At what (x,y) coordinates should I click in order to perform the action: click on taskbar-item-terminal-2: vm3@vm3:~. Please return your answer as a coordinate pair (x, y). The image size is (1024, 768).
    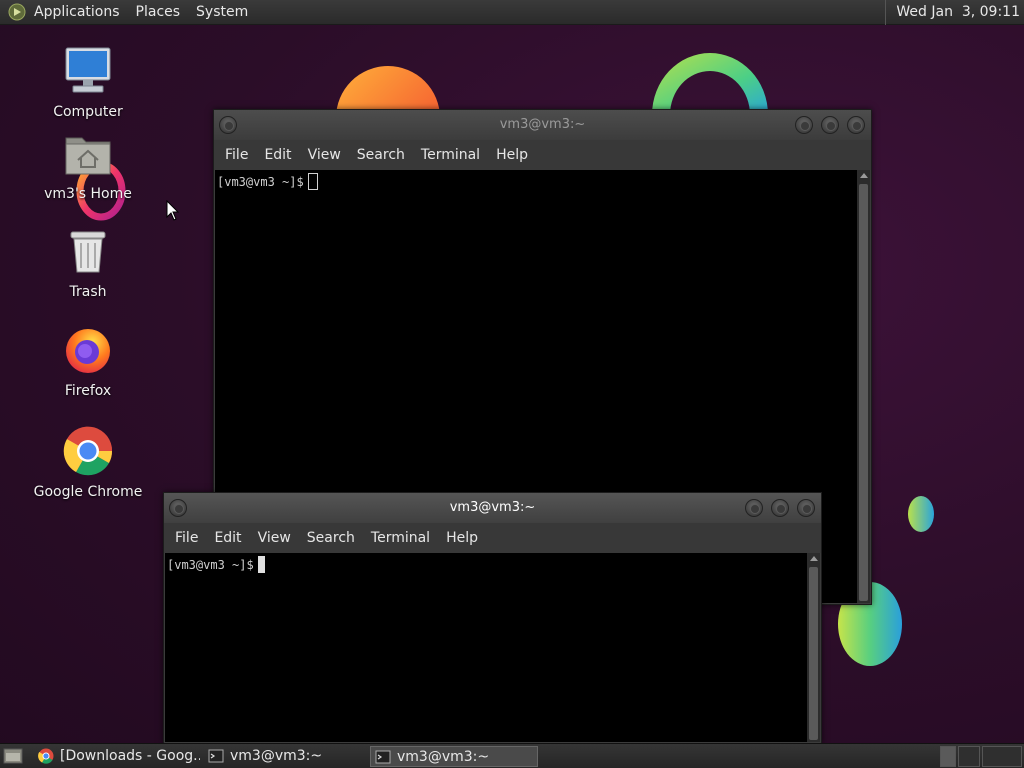
    Looking at the image, I should click on (454, 756).